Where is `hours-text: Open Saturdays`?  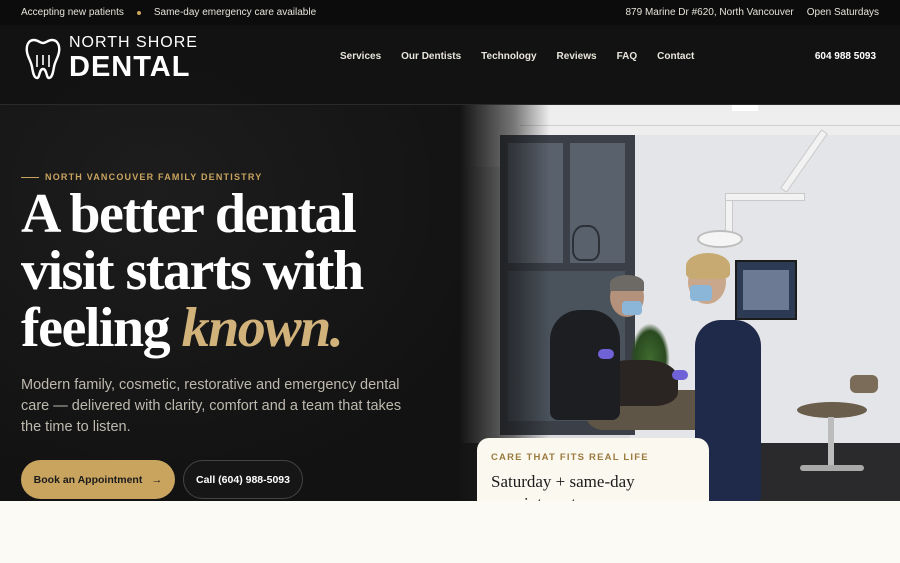 hours-text: Open Saturdays is located at coordinates (842, 12).